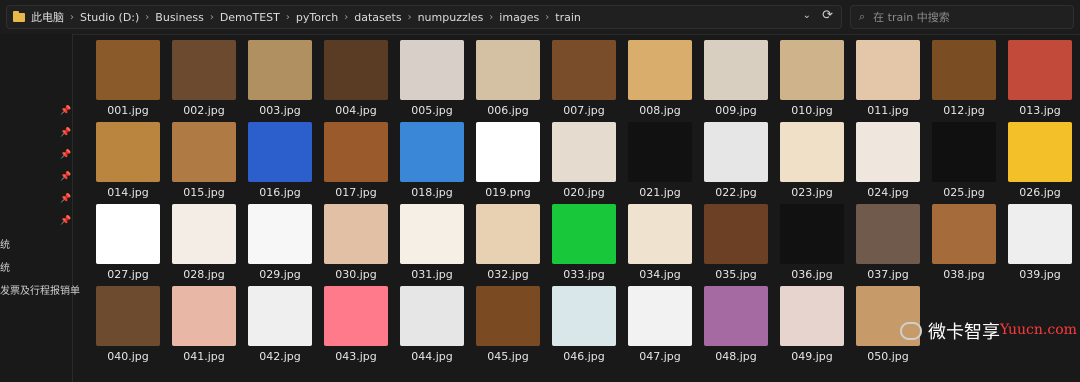 This screenshot has width=1080, height=382. Describe the element at coordinates (812, 245) in the screenshot. I see `file-item: 036.jpg` at that location.